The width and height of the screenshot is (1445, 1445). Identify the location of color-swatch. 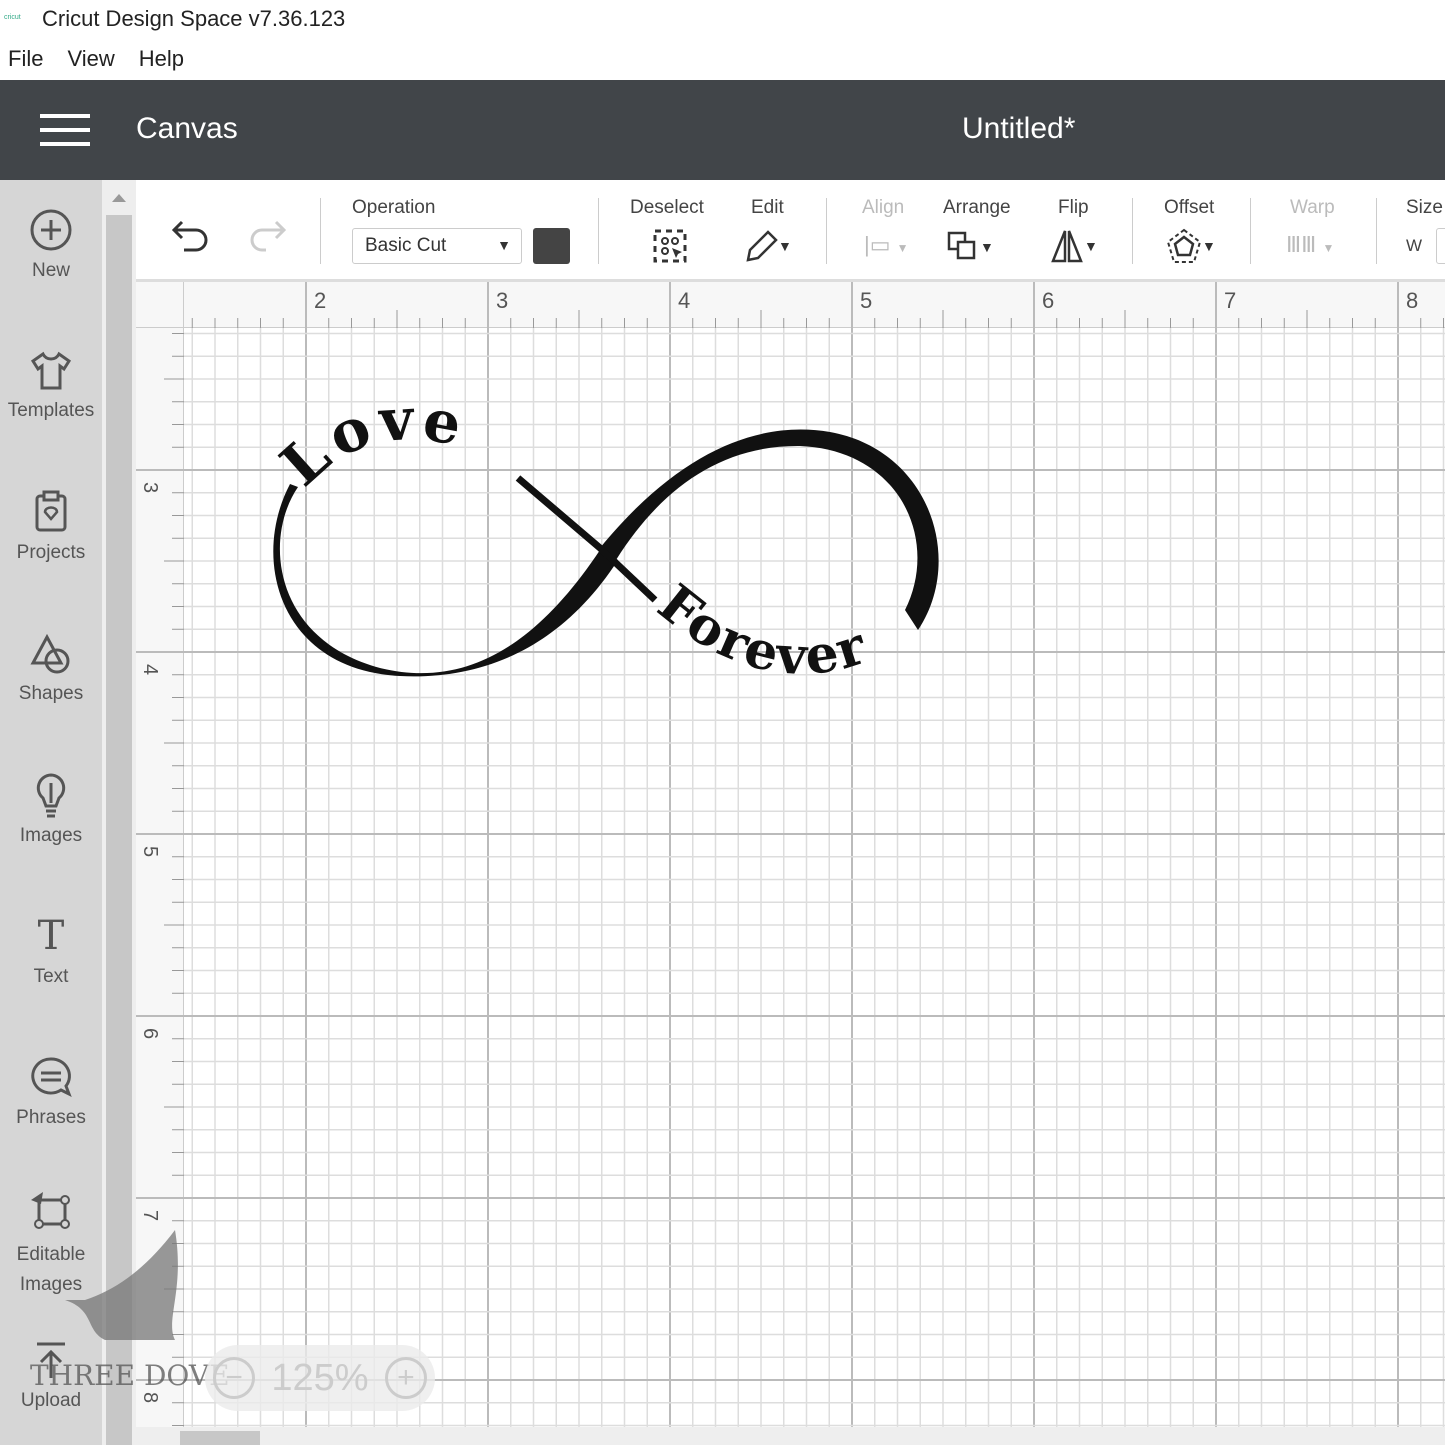
(551, 246).